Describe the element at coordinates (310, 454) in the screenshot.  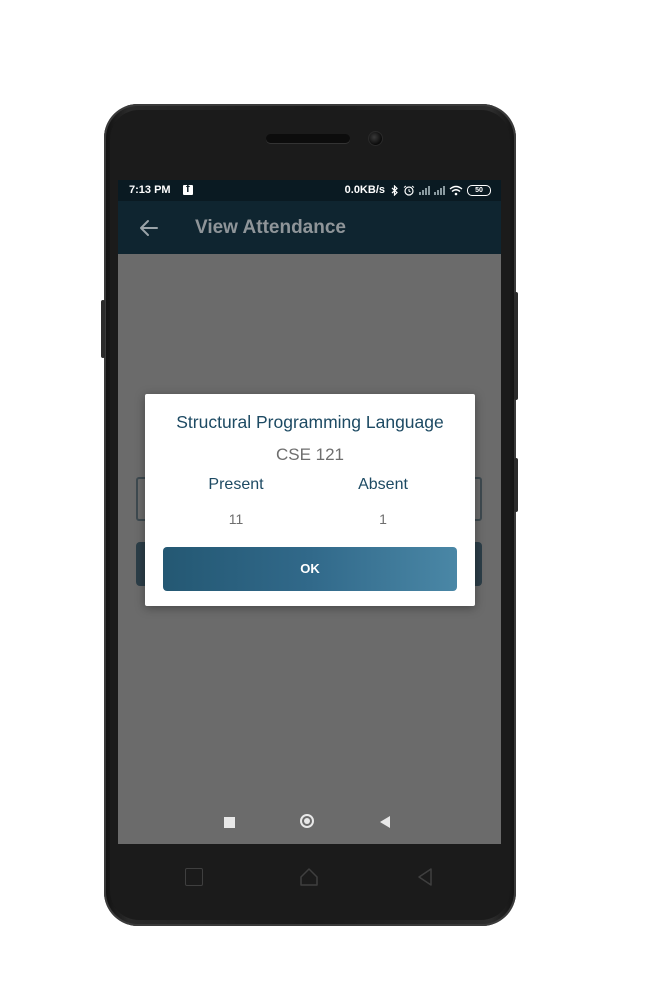
I see `course-code: CSE 121` at that location.